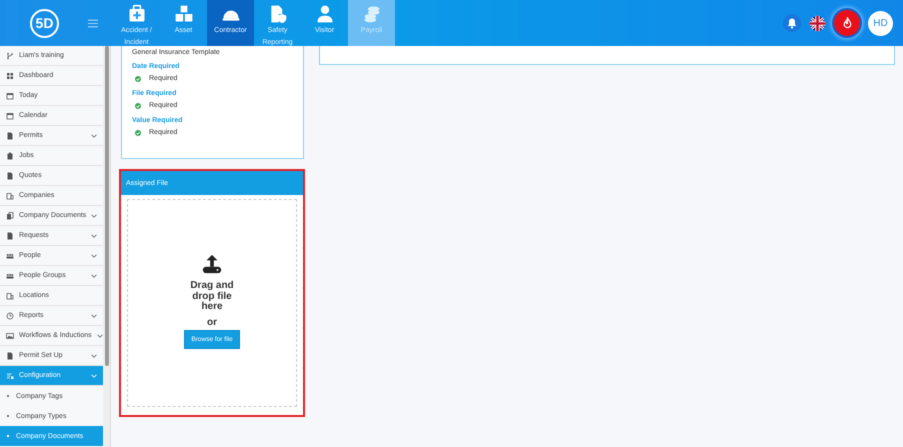 This screenshot has height=447, width=903. Describe the element at coordinates (93, 23) in the screenshot. I see `menu-icon` at that location.